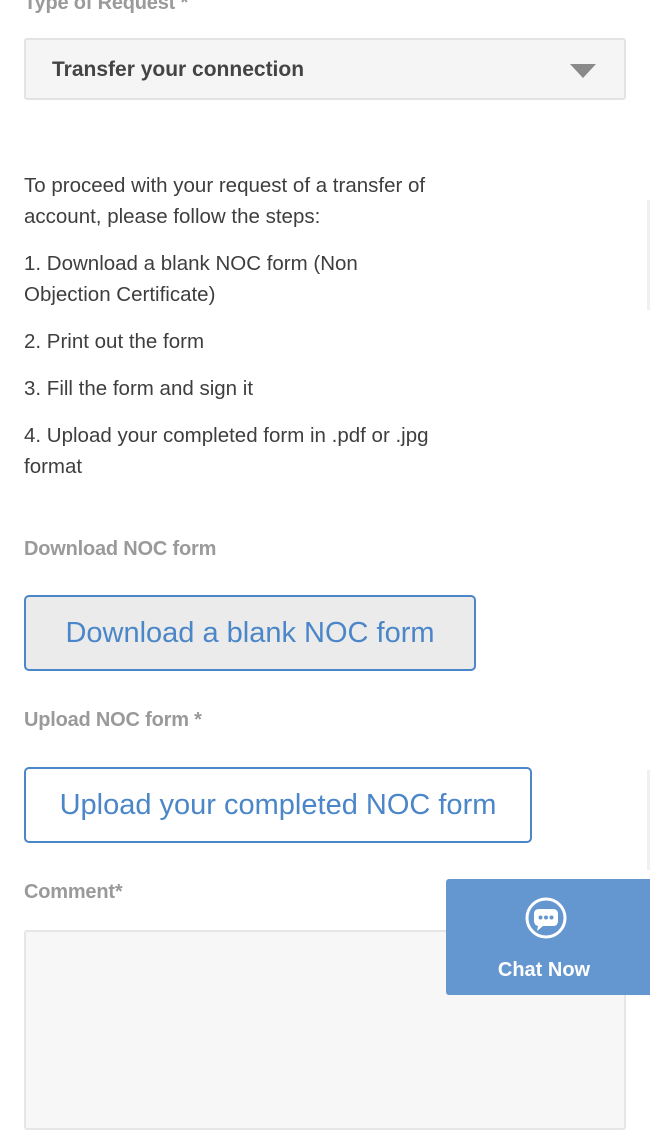 The height and width of the screenshot is (1130, 650). What do you see at coordinates (544, 970) in the screenshot?
I see `chat-now-label: Chat Now` at bounding box center [544, 970].